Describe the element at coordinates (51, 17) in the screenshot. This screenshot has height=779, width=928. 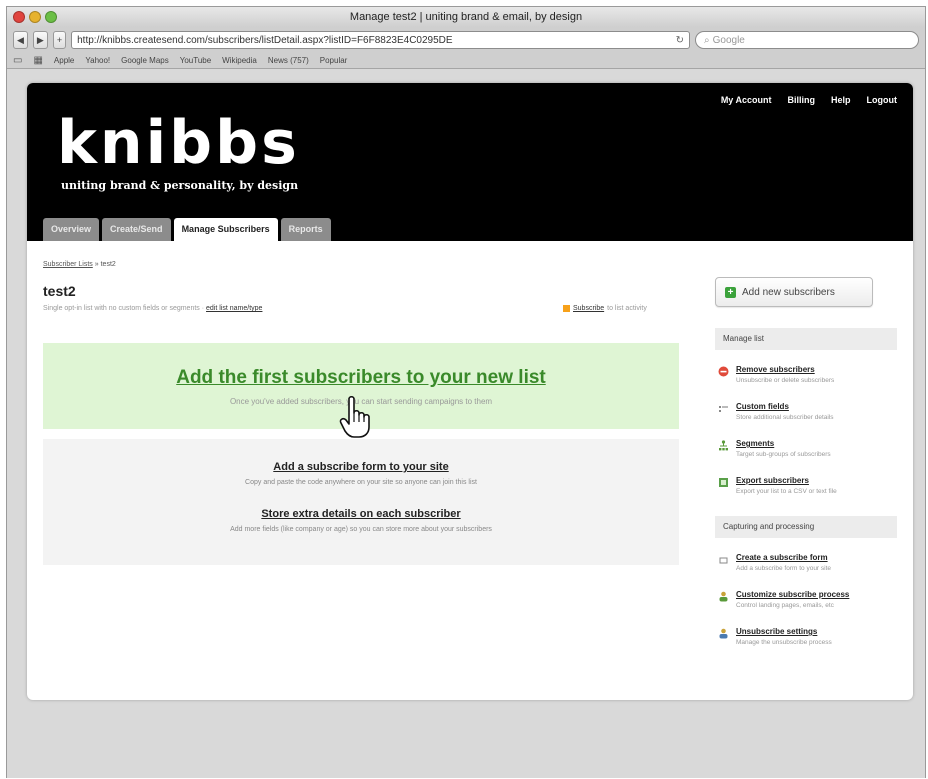
I see `zoom-window-button` at that location.